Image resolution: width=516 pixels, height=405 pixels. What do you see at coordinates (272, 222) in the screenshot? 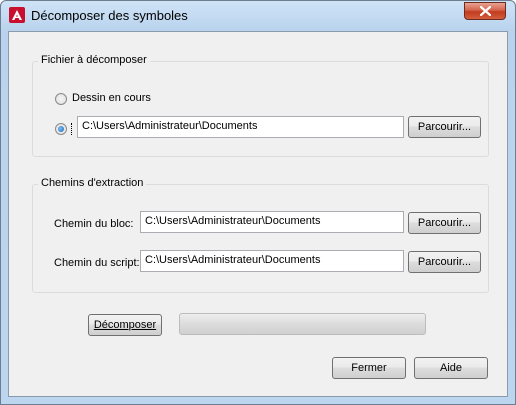
I see `block-path-input: C:\Users\Administrateur\Documents` at bounding box center [272, 222].